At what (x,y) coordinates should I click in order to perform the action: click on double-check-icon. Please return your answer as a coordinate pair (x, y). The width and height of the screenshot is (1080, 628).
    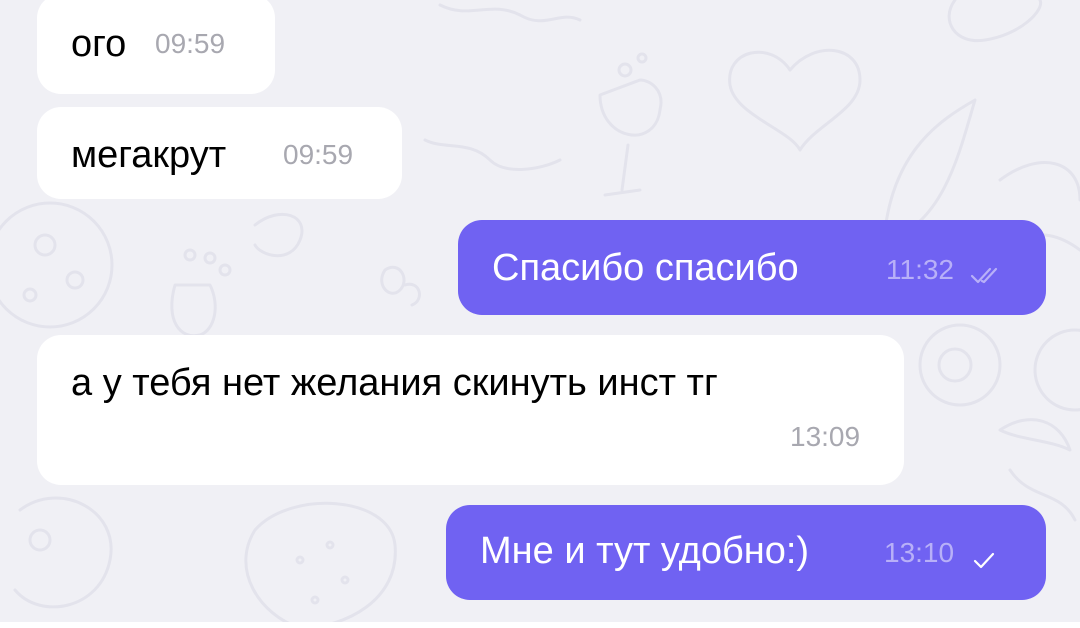
    Looking at the image, I should click on (984, 275).